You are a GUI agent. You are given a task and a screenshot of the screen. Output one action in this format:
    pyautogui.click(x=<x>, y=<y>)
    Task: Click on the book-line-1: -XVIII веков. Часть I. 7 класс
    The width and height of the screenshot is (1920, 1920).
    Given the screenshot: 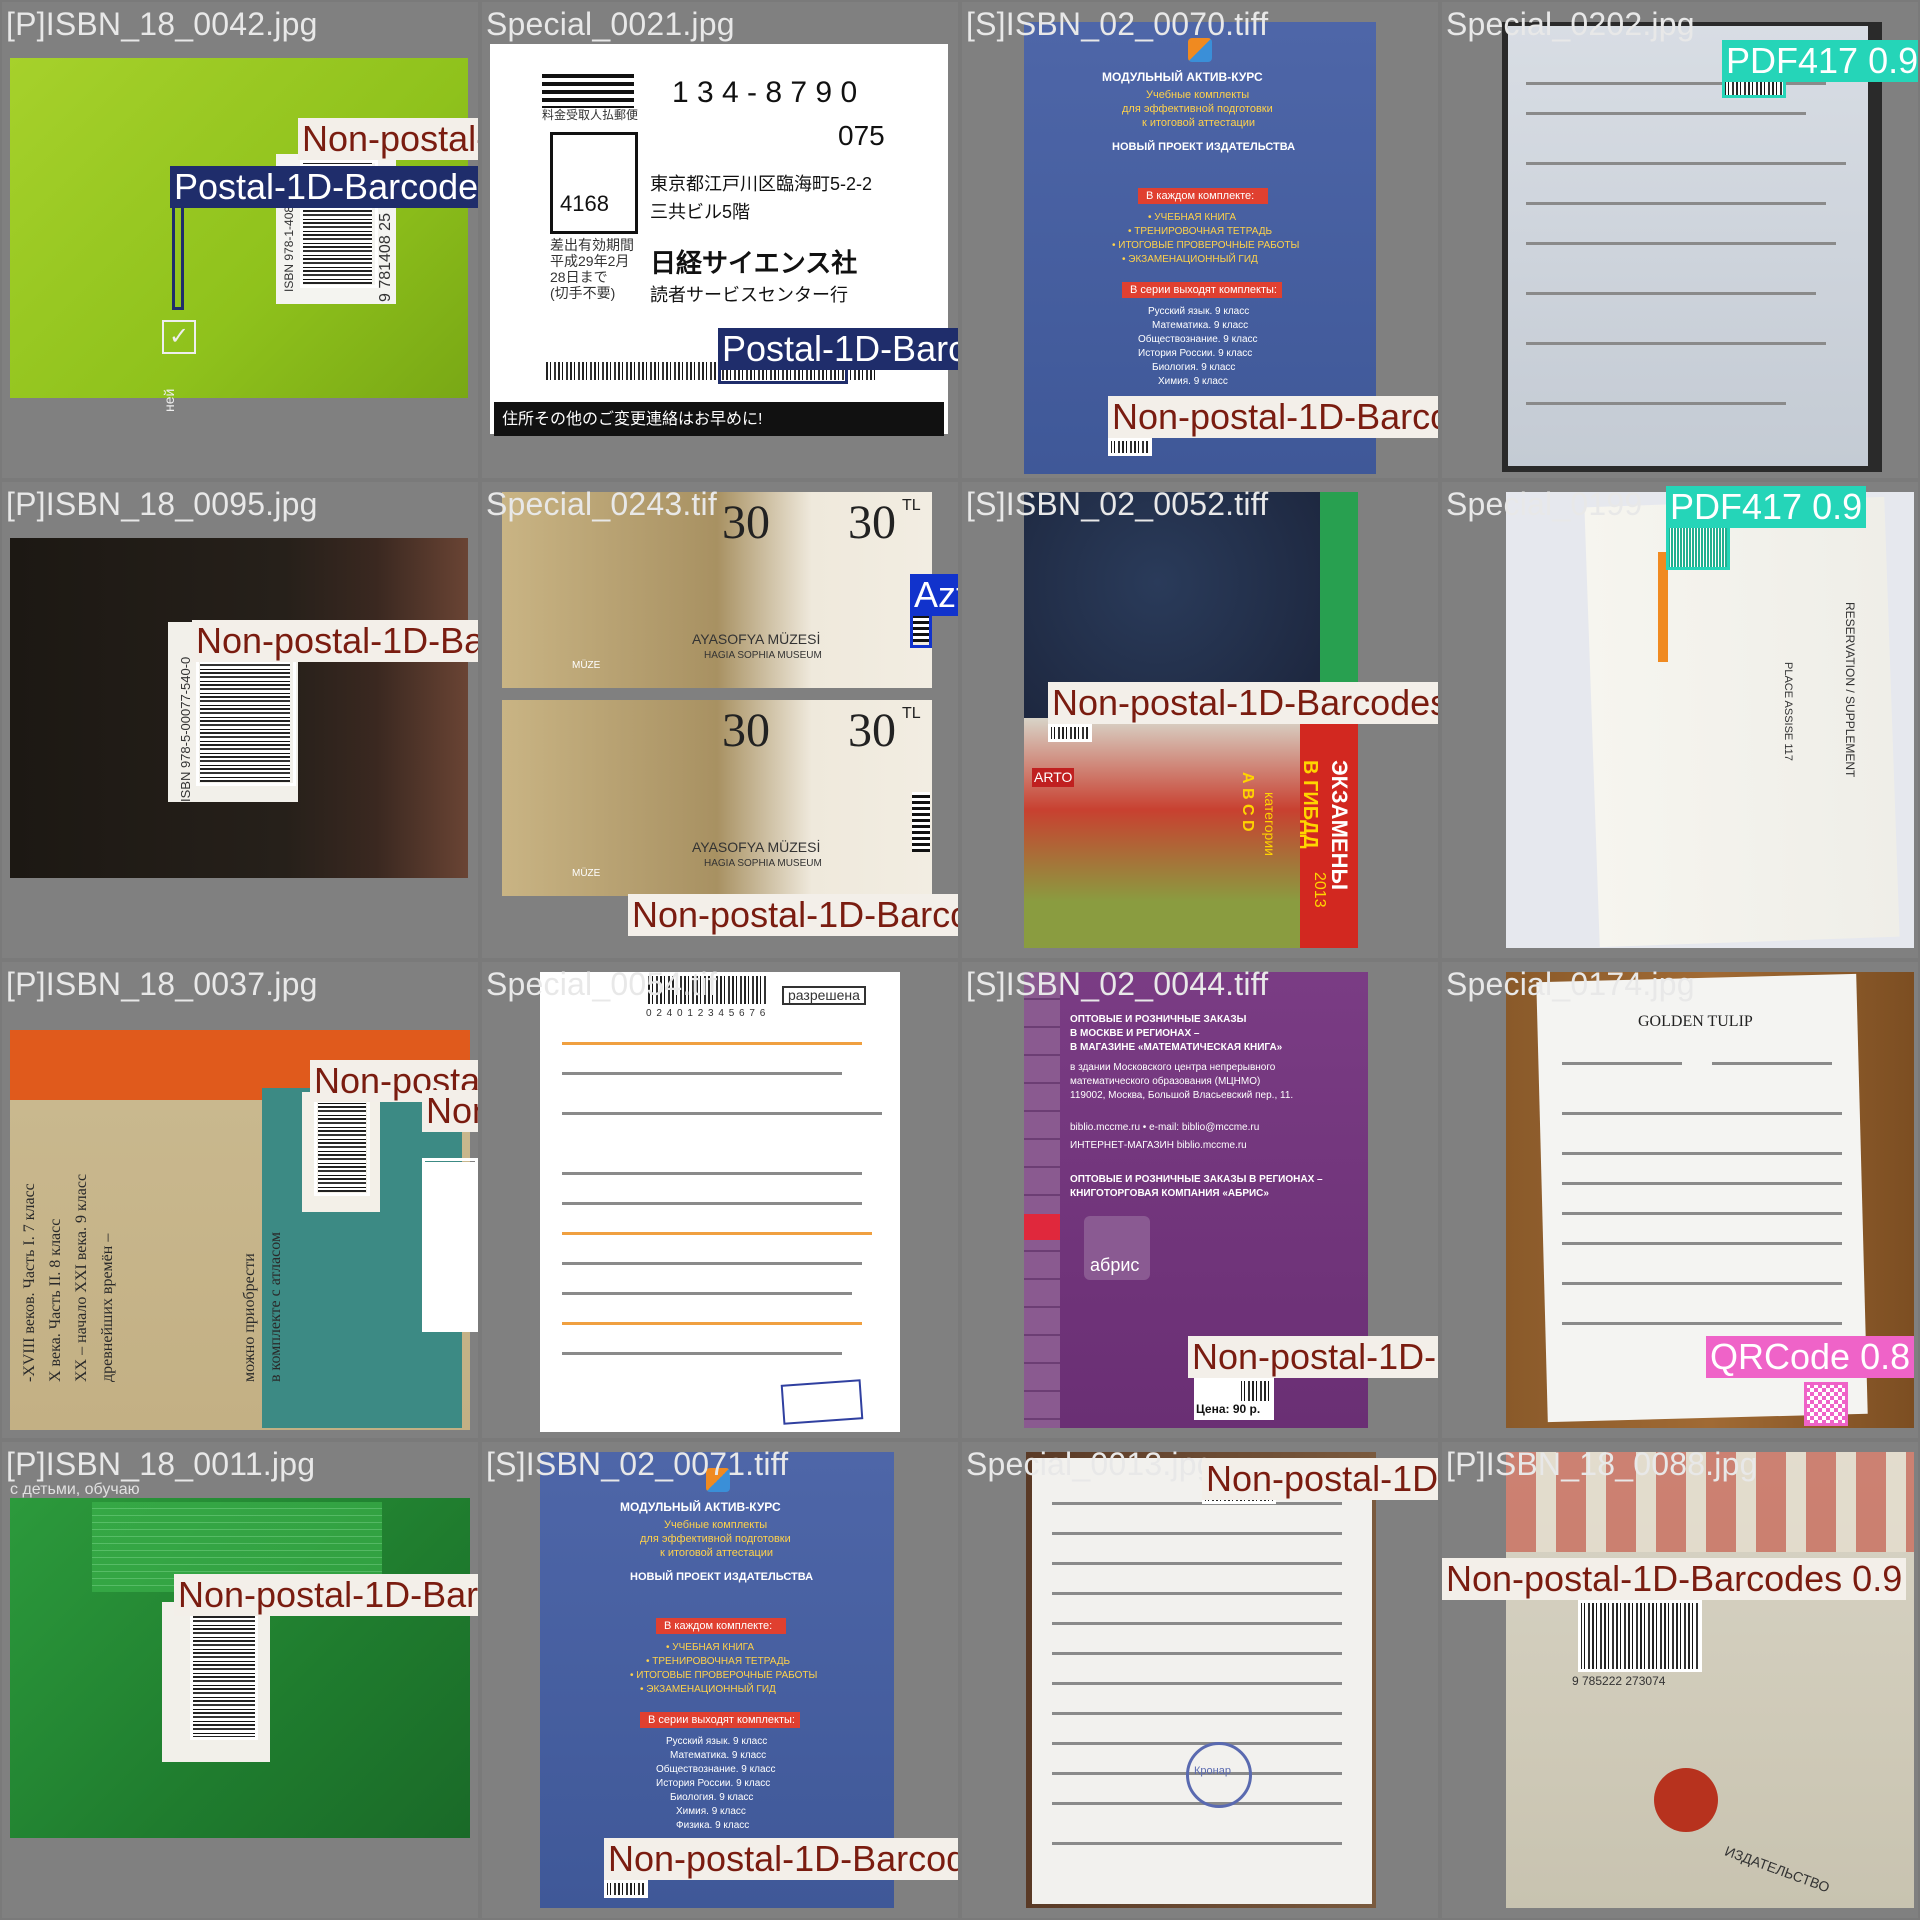 What is the action you would take?
    pyautogui.click(x=29, y=1282)
    